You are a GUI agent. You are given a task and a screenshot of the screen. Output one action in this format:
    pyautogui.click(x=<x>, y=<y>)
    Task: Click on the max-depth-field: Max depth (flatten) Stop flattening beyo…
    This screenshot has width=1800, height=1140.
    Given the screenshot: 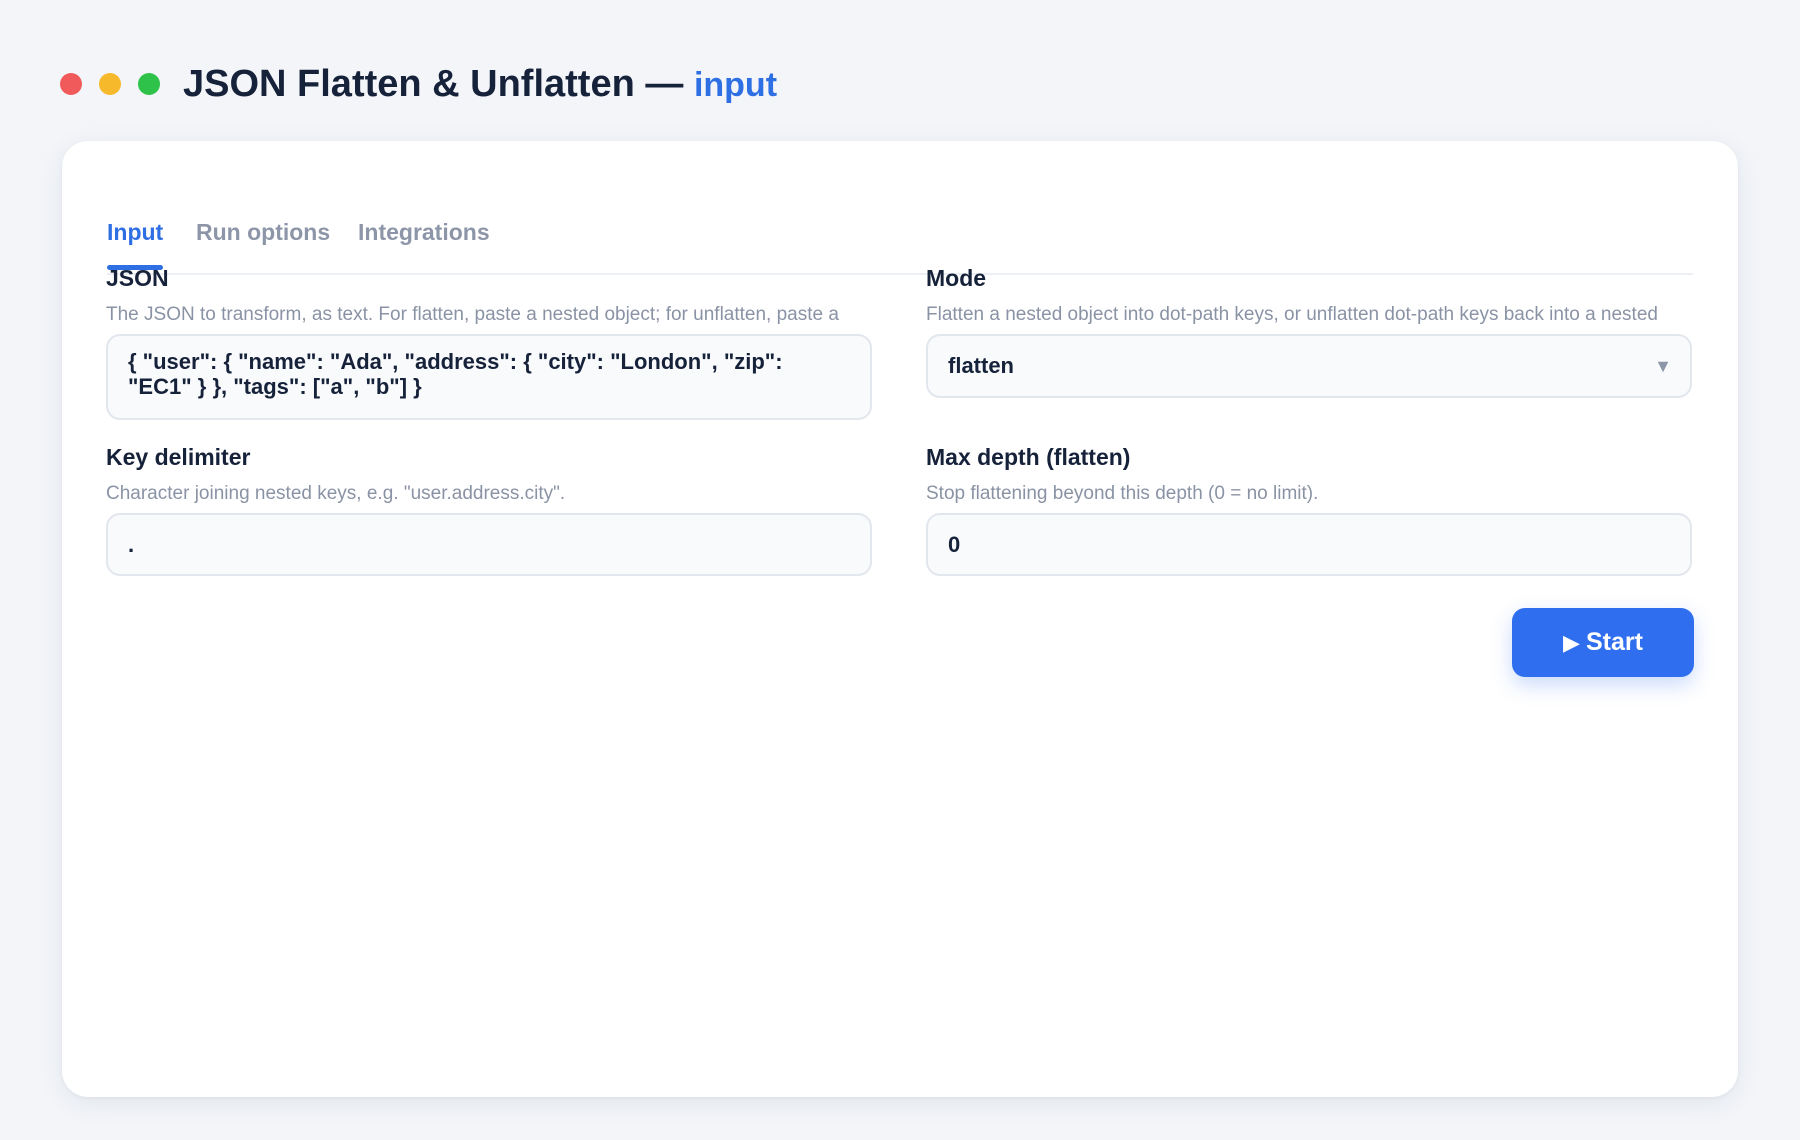 What is the action you would take?
    pyautogui.click(x=1310, y=510)
    